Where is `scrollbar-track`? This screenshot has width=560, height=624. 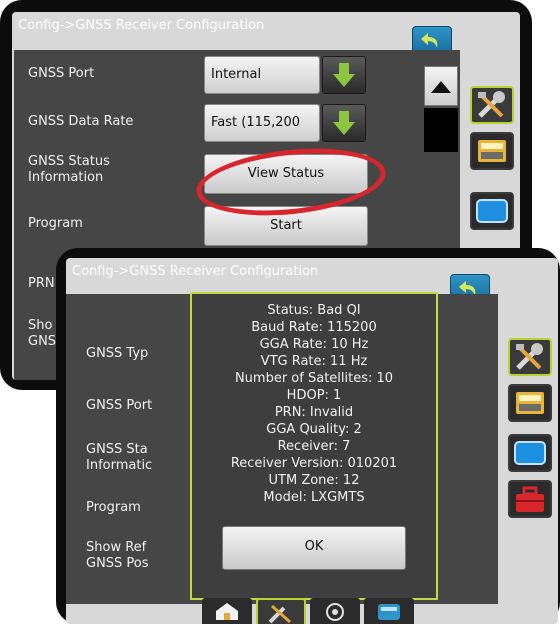
scrollbar-track is located at coordinates (441, 130).